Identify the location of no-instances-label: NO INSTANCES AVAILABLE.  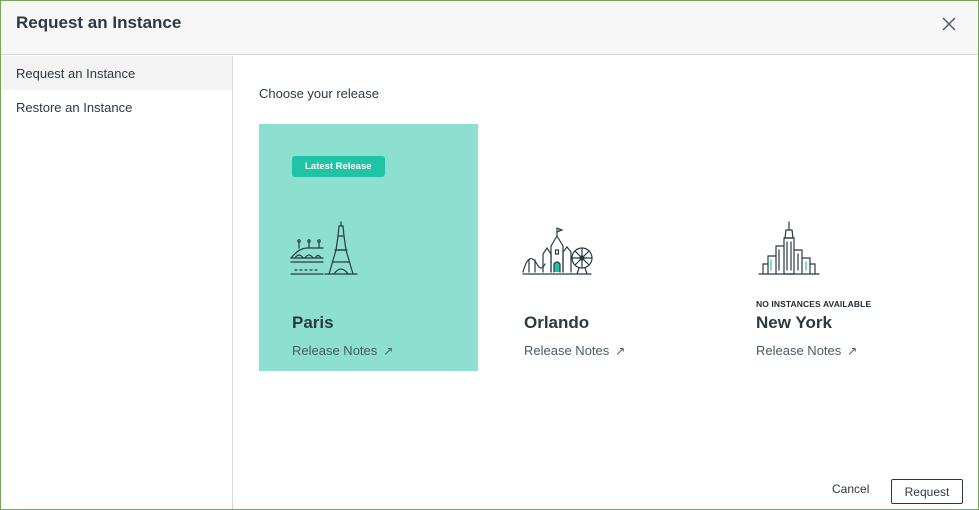
(814, 304).